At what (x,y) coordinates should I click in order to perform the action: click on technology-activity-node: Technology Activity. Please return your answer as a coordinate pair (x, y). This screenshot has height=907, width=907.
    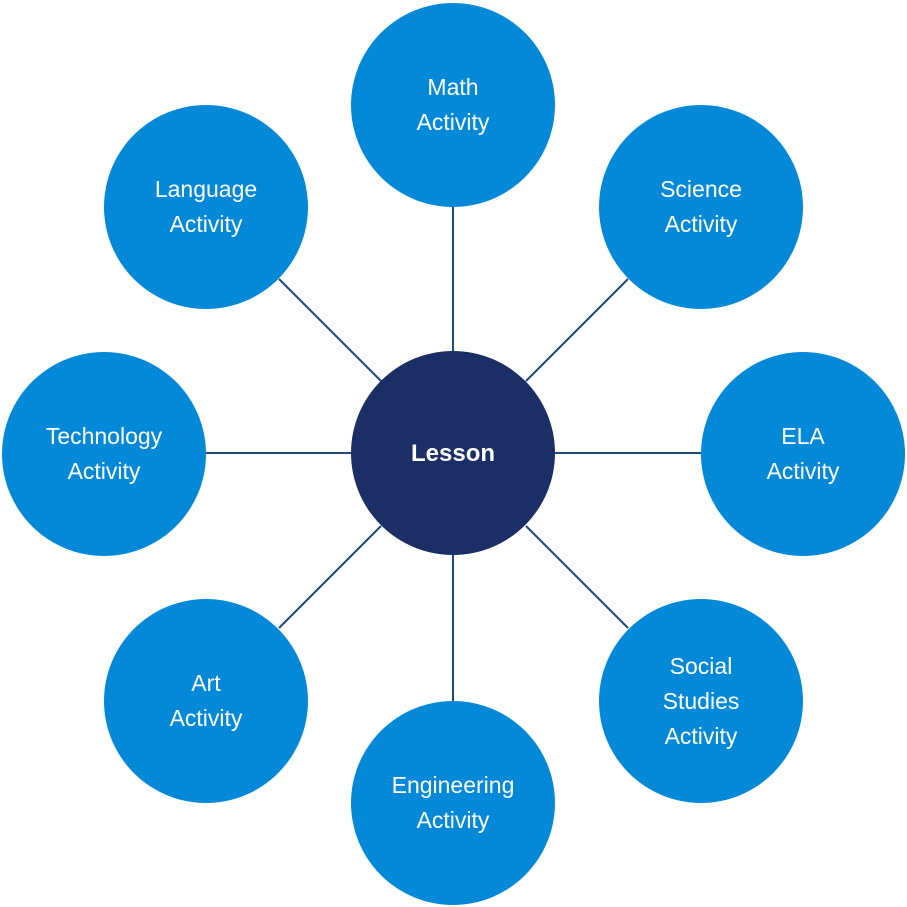
    Looking at the image, I should click on (104, 454).